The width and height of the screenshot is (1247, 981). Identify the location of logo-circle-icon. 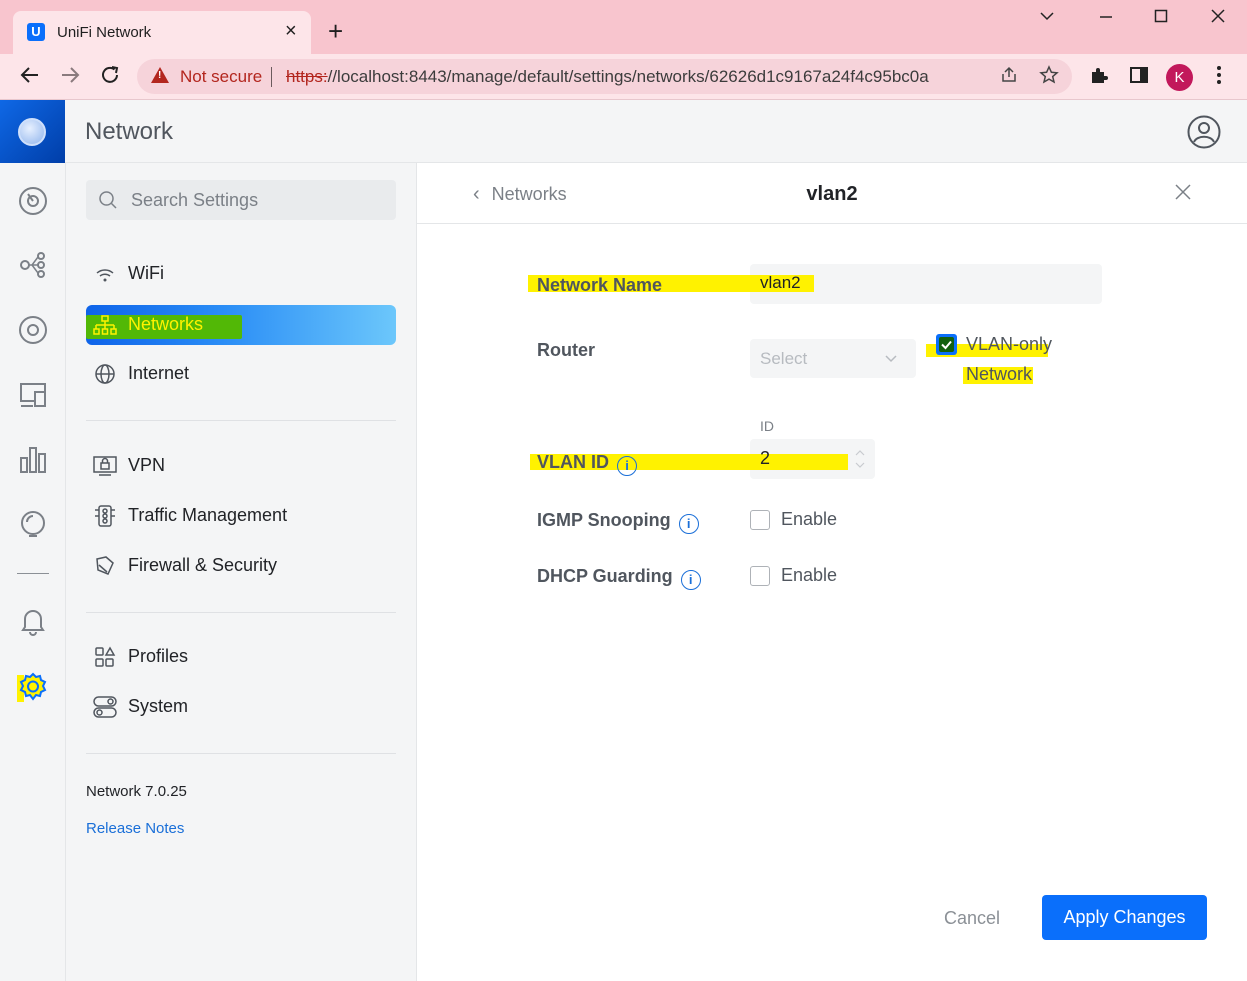
(32, 132).